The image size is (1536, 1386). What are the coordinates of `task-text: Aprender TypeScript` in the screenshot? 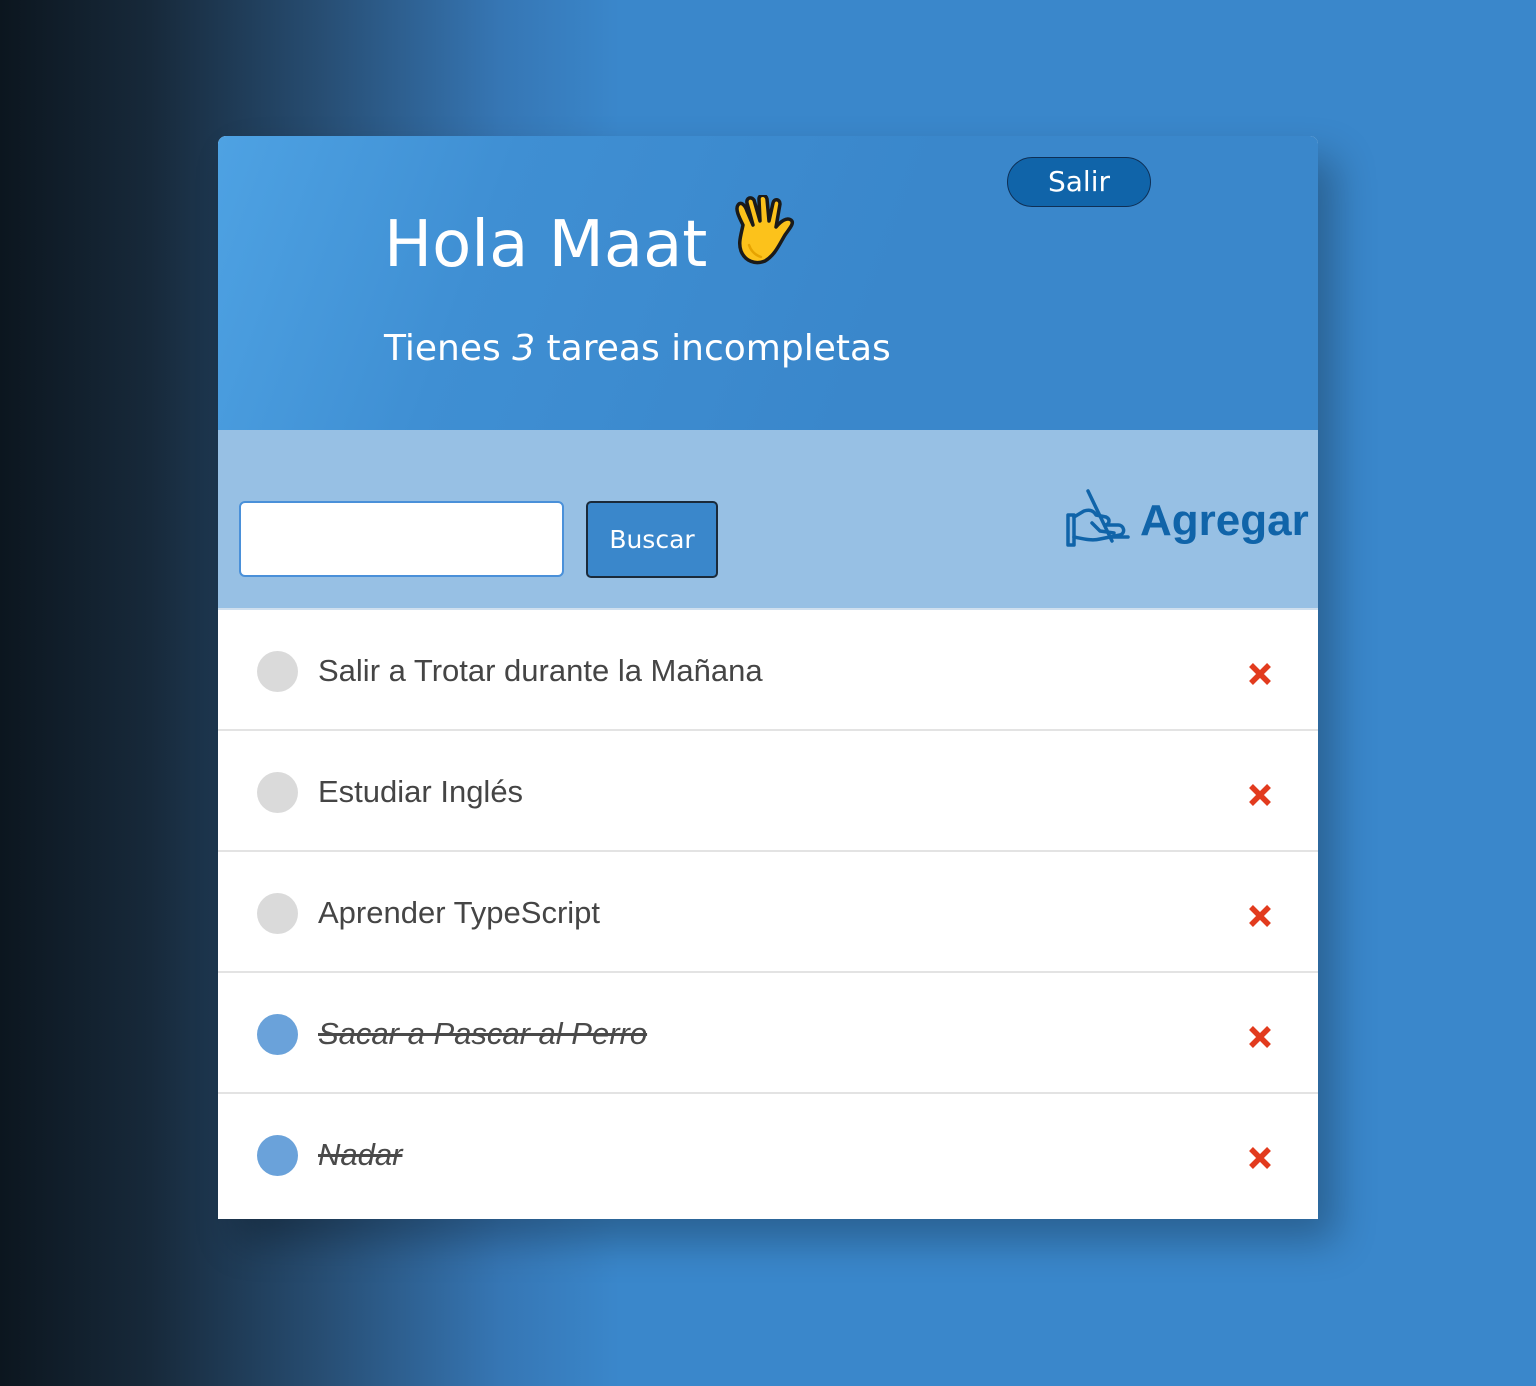 It's located at (459, 912).